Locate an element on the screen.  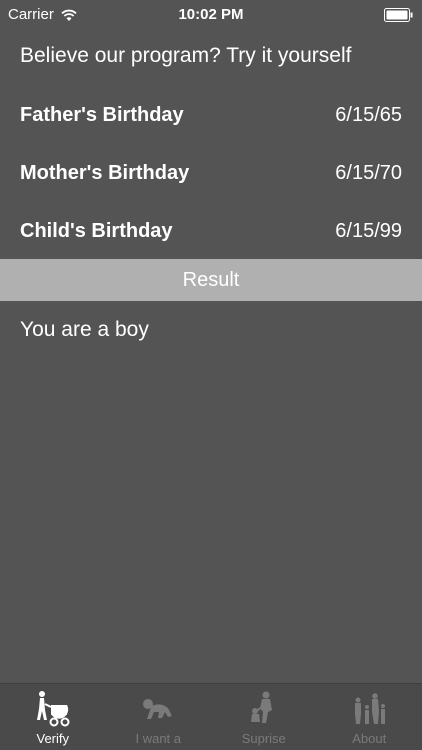
stroller-icon is located at coordinates (53, 709).